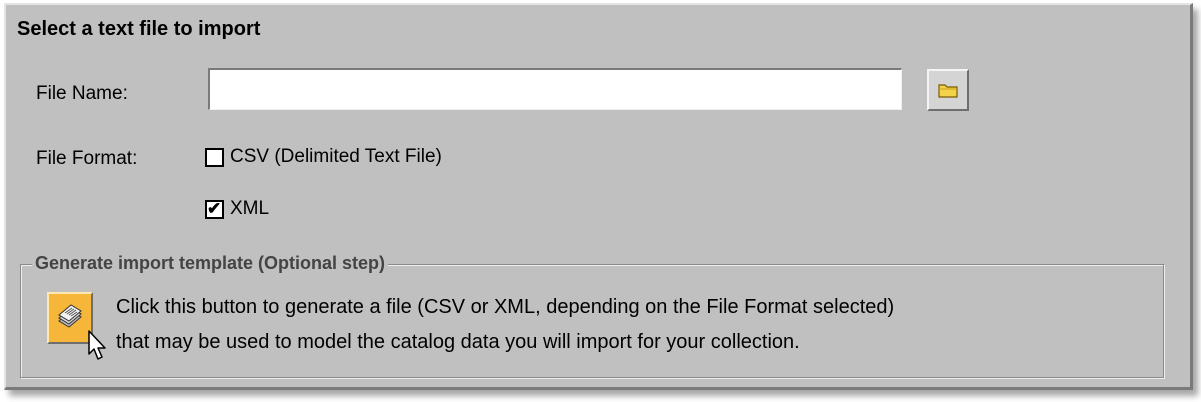 The image size is (1201, 402). Describe the element at coordinates (555, 89) in the screenshot. I see `file-name-input` at that location.